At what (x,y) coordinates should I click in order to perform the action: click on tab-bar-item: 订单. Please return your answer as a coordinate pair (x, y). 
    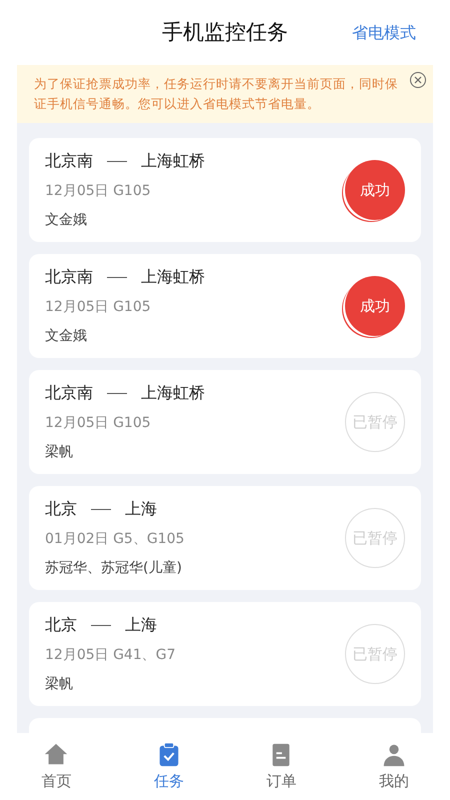
    Looking at the image, I should click on (281, 766).